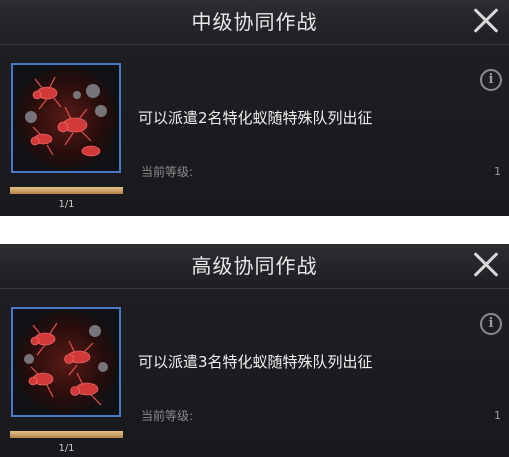  I want to click on skill-description: 可以派遣2名特化蚁随特殊队列出征, so click(255, 118).